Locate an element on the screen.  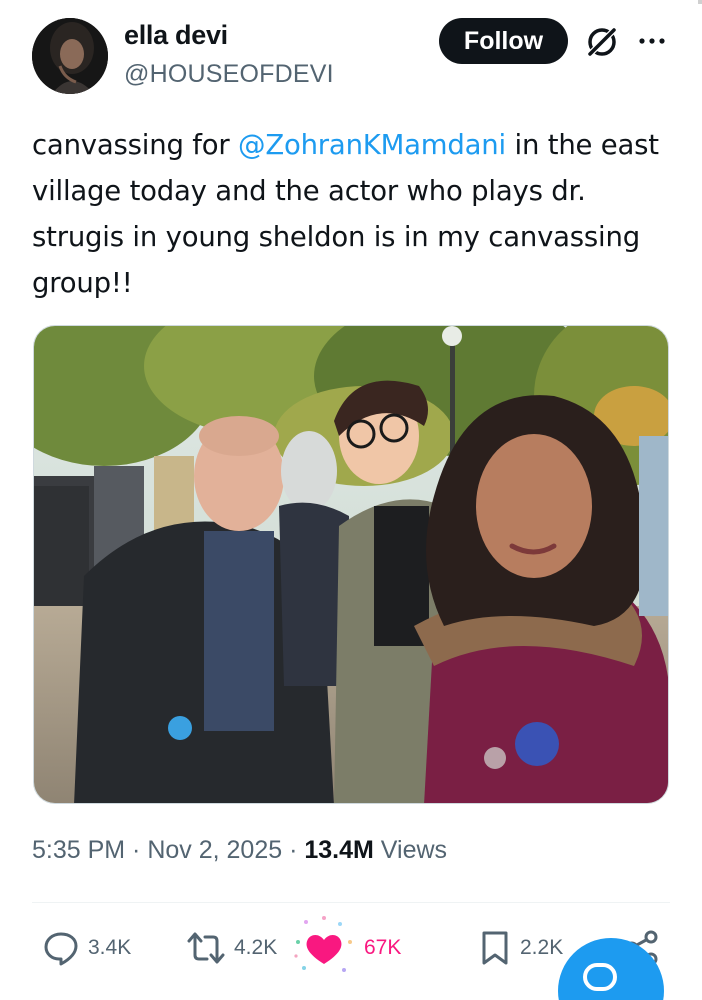
mention-link: @ZohranKMamdani is located at coordinates (372, 145).